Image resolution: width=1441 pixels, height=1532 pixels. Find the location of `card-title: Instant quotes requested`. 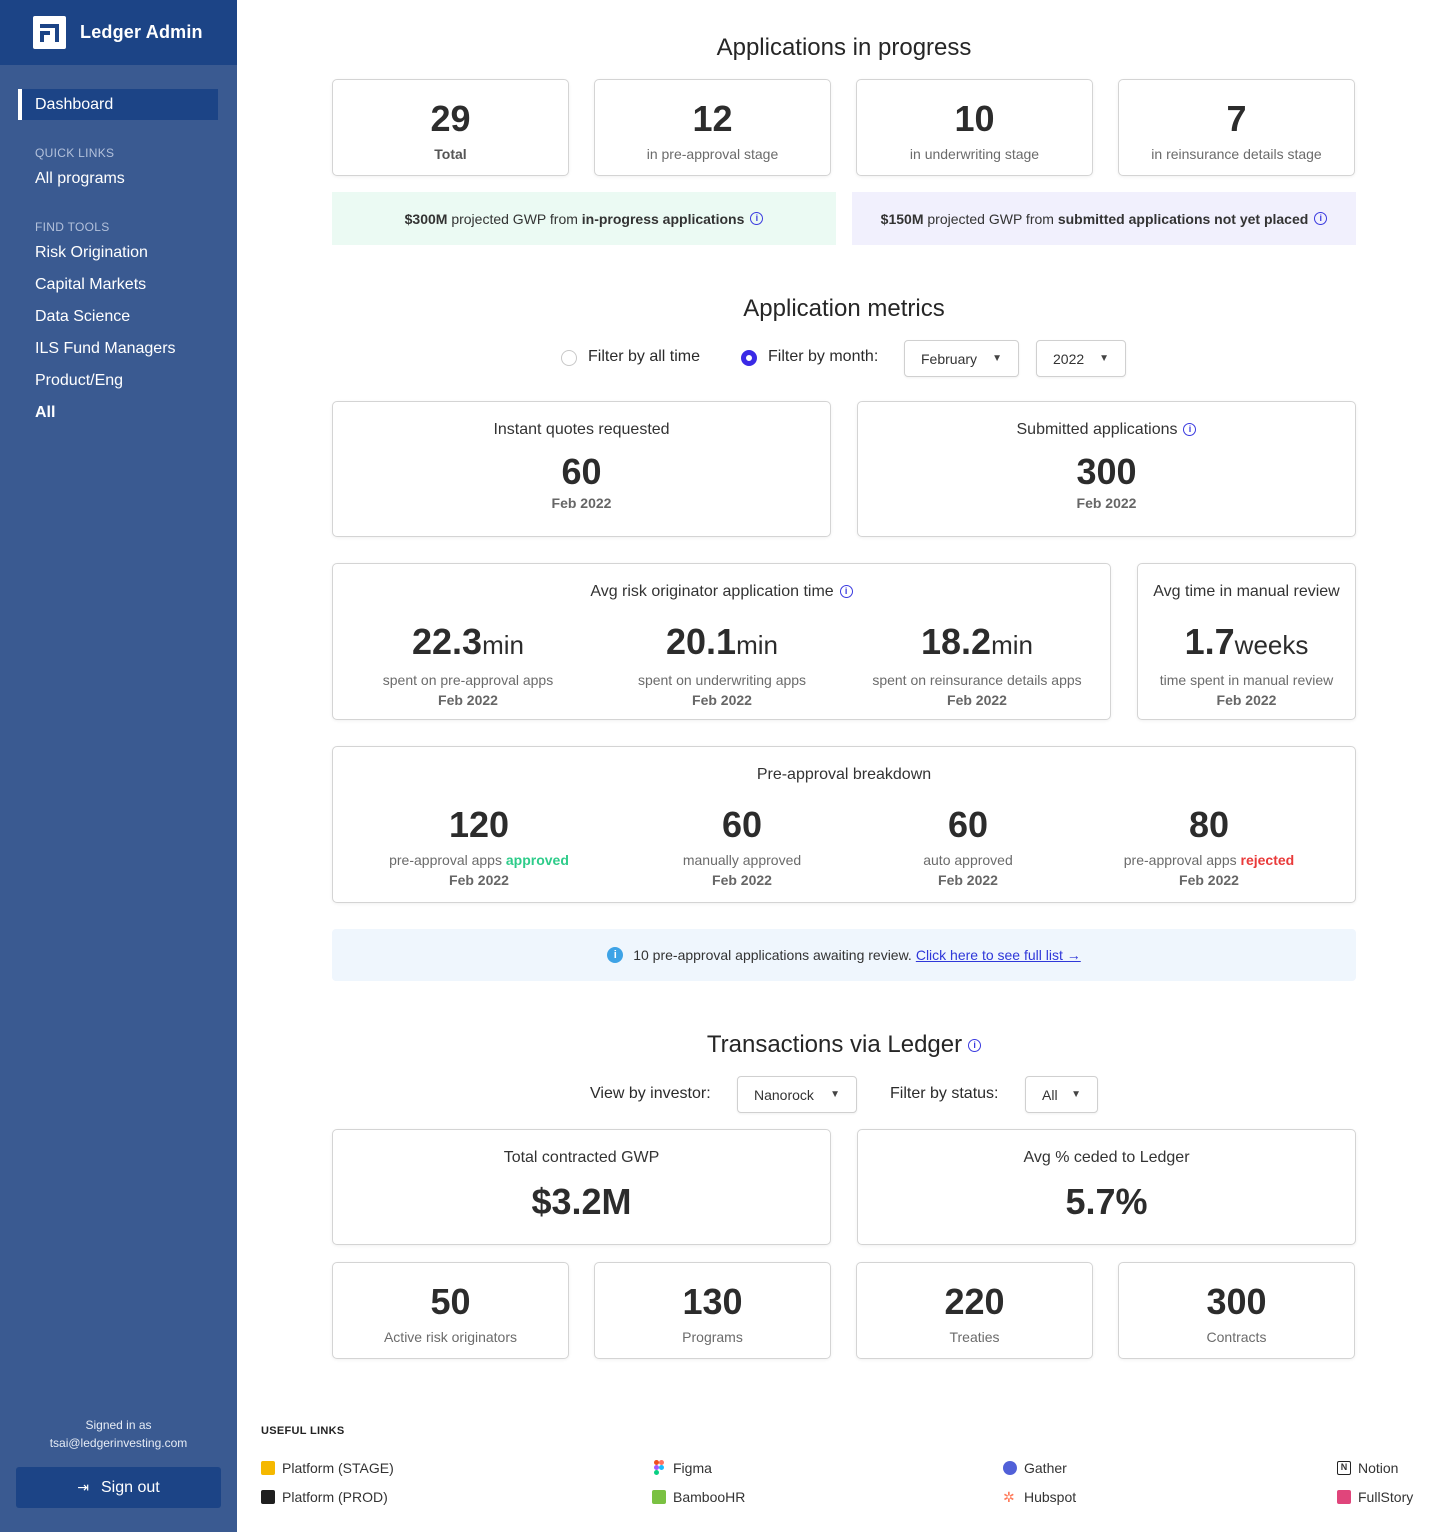

card-title: Instant quotes requested is located at coordinates (581, 429).